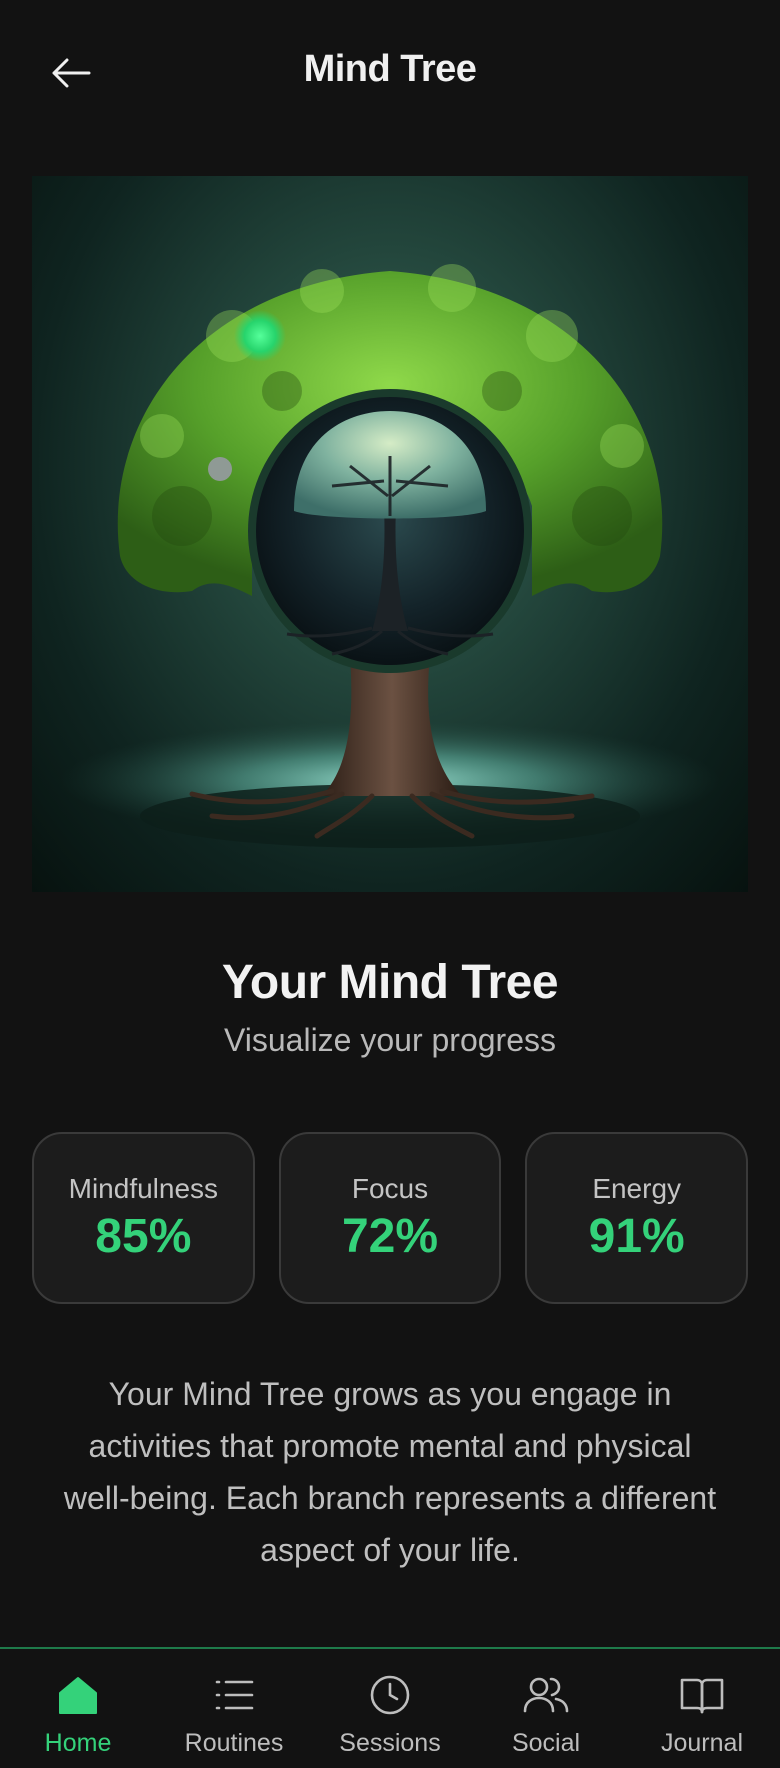 The image size is (780, 1768). I want to click on nav-label: Sessions, so click(390, 1743).